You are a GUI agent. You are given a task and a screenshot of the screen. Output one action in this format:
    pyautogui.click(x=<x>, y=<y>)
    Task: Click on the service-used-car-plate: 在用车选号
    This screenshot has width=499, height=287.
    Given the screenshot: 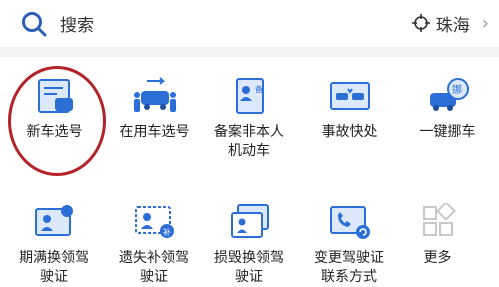 What is the action you would take?
    pyautogui.click(x=154, y=112)
    